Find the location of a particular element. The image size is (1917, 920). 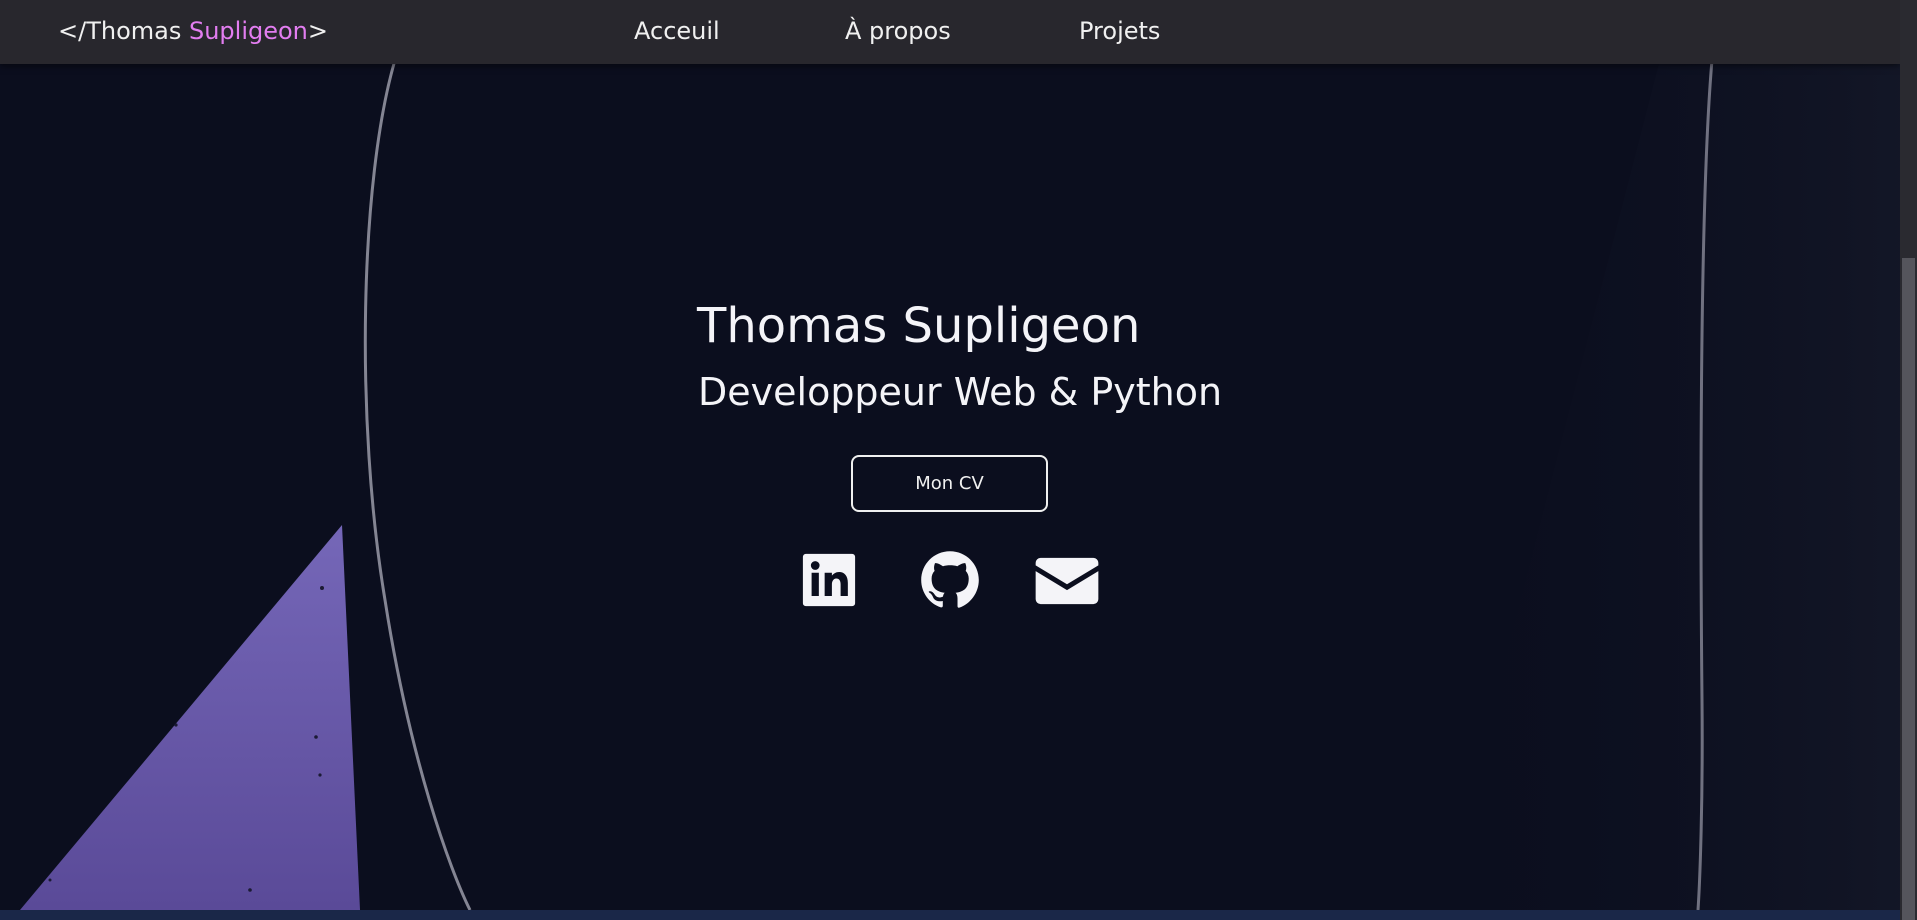

brand-first: Thomas is located at coordinates (137, 31).